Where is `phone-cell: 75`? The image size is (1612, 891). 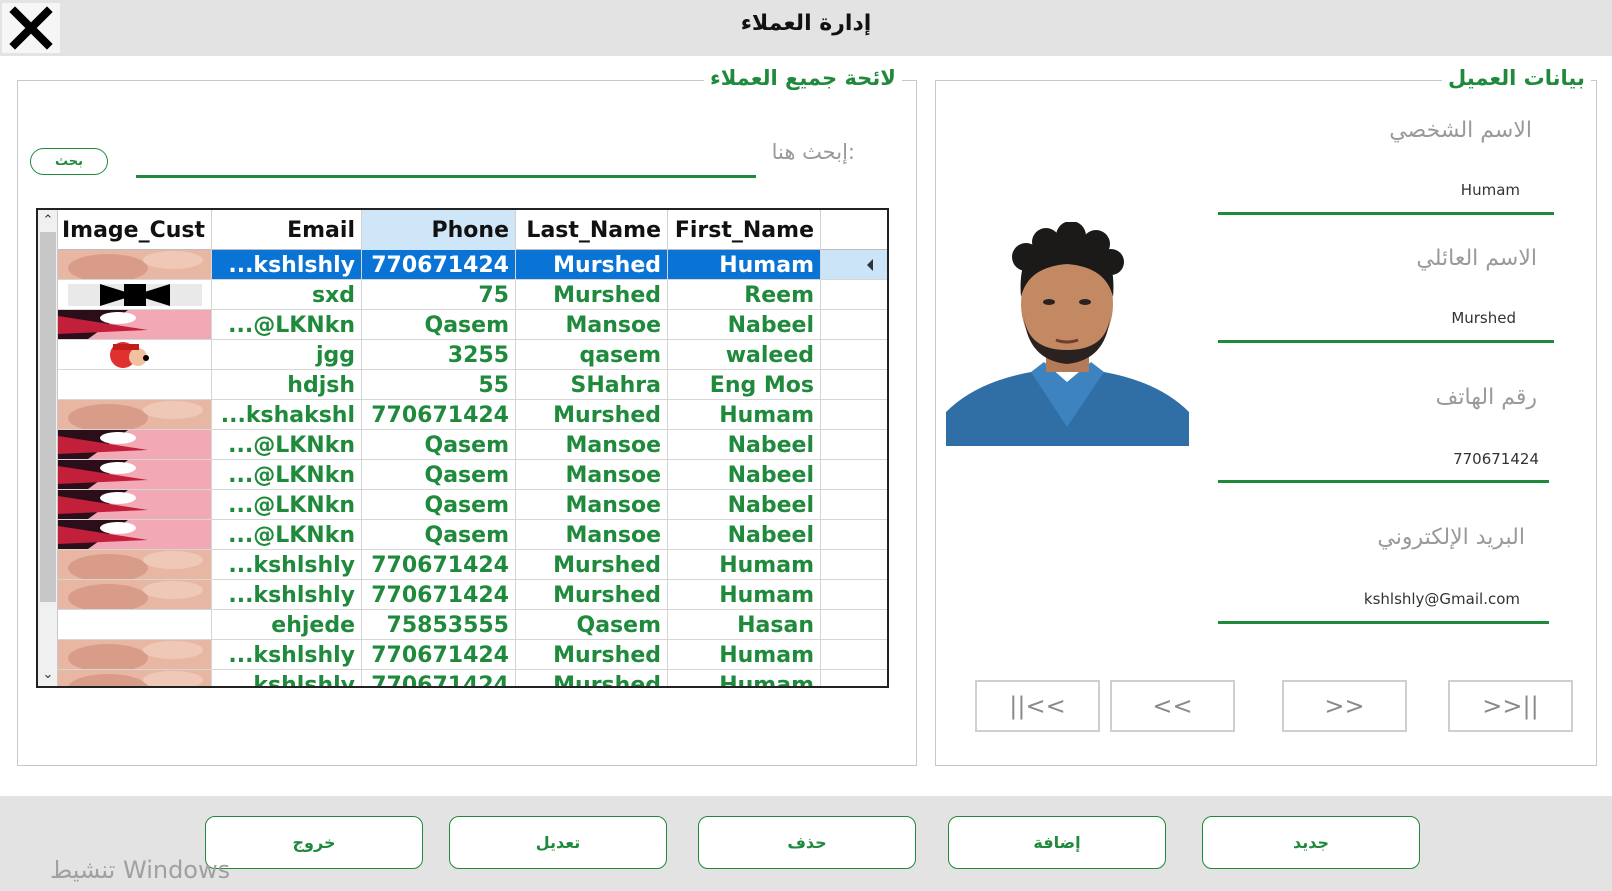
phone-cell: 75 is located at coordinates (439, 294).